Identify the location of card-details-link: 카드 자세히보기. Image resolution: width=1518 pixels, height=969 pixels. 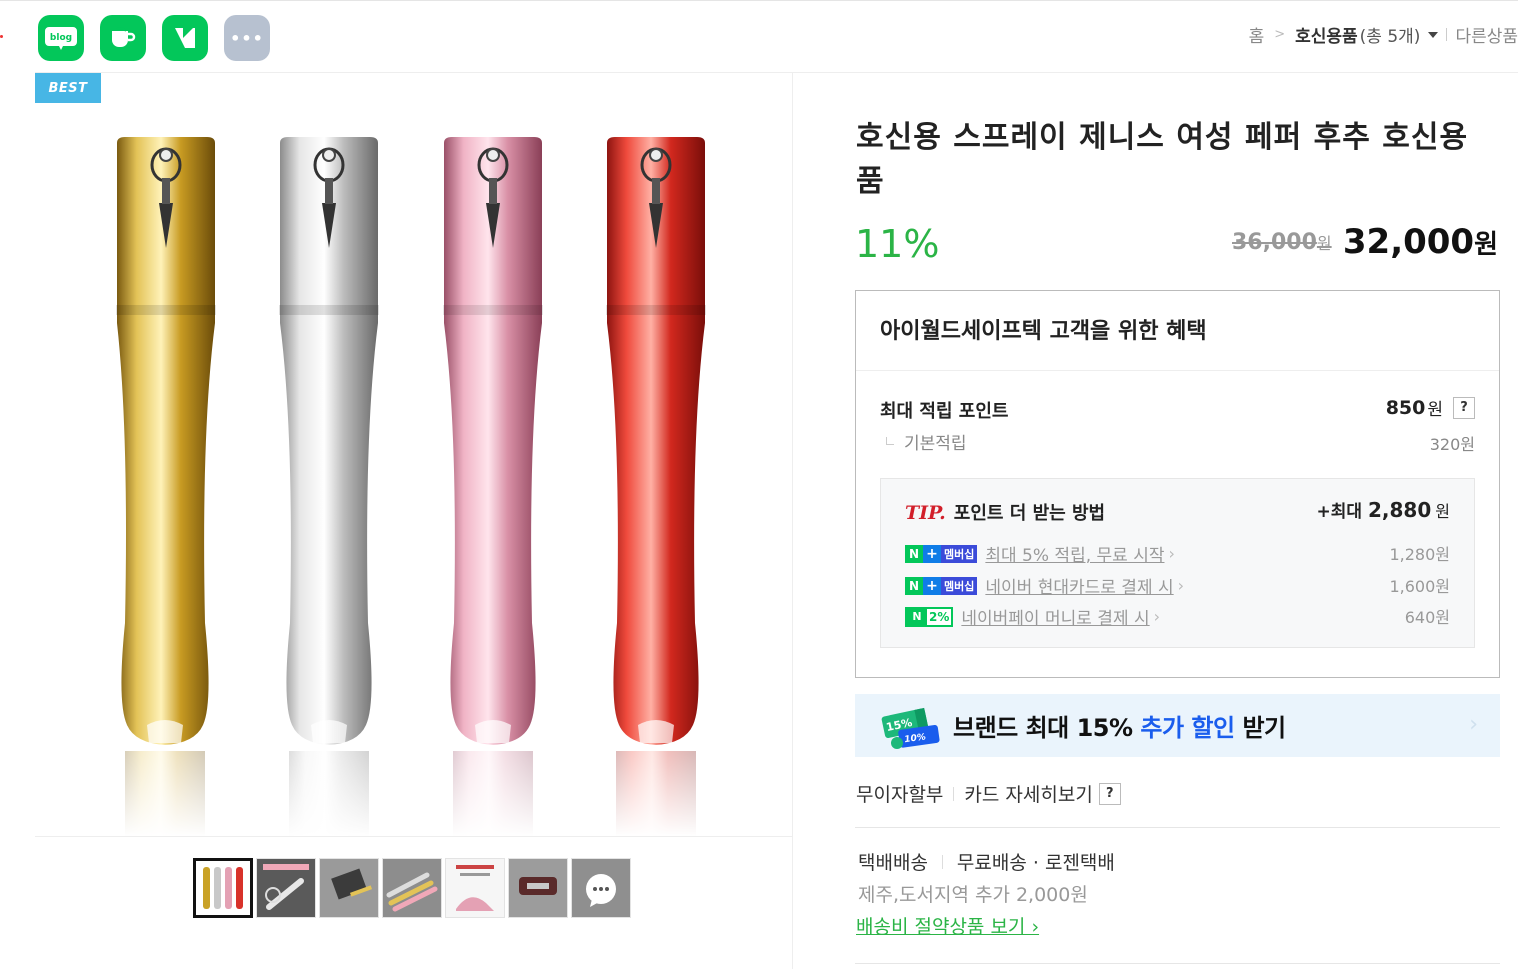
(1028, 793).